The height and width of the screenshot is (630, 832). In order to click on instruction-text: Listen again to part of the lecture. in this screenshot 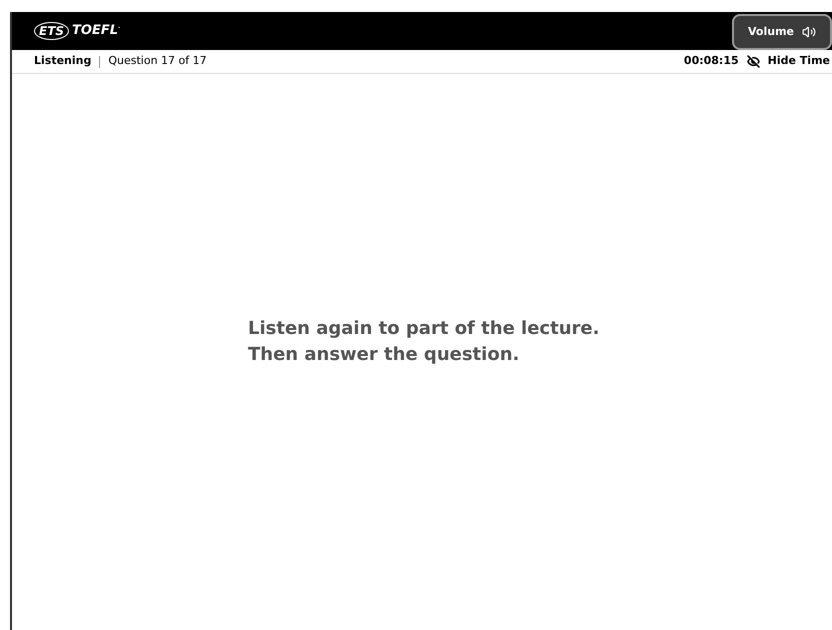, I will do `click(424, 329)`.